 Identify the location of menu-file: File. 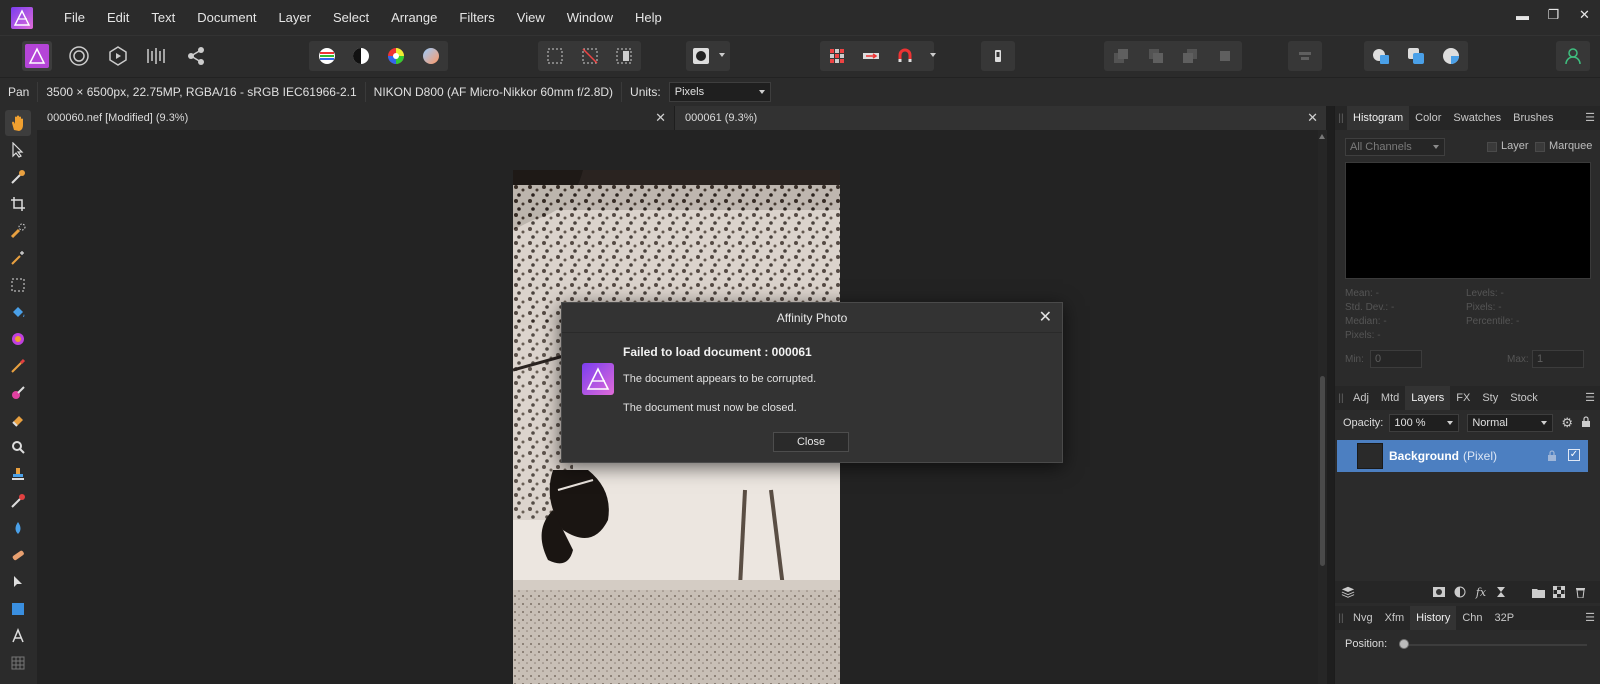
(74, 17).